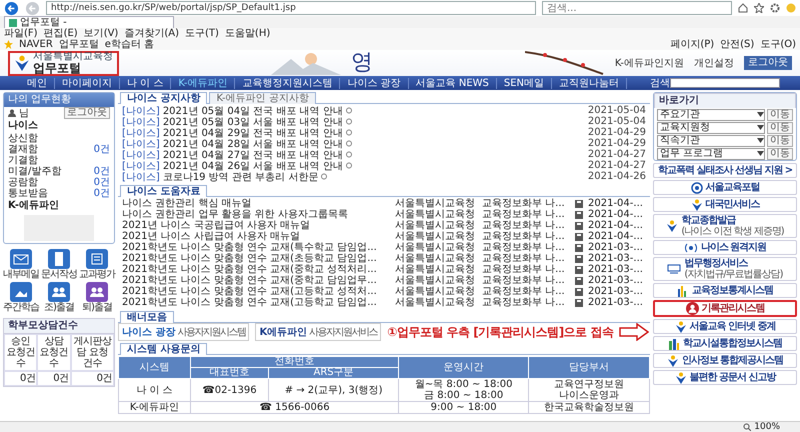 This screenshot has height=432, width=800. Describe the element at coordinates (711, 140) in the screenshot. I see `dropdown: 직속기관` at that location.